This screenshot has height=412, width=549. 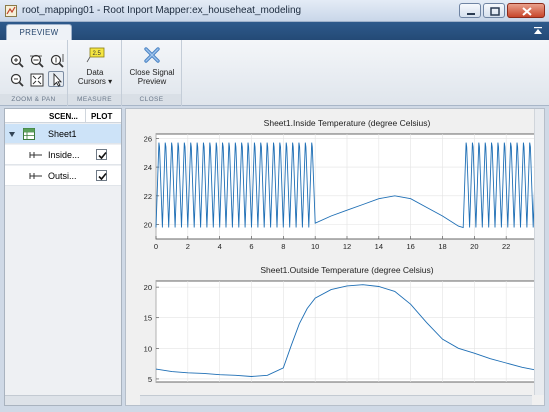 I want to click on measure-section: 2.5 Data Cursors ▾ MEASURE, so click(x=95, y=73).